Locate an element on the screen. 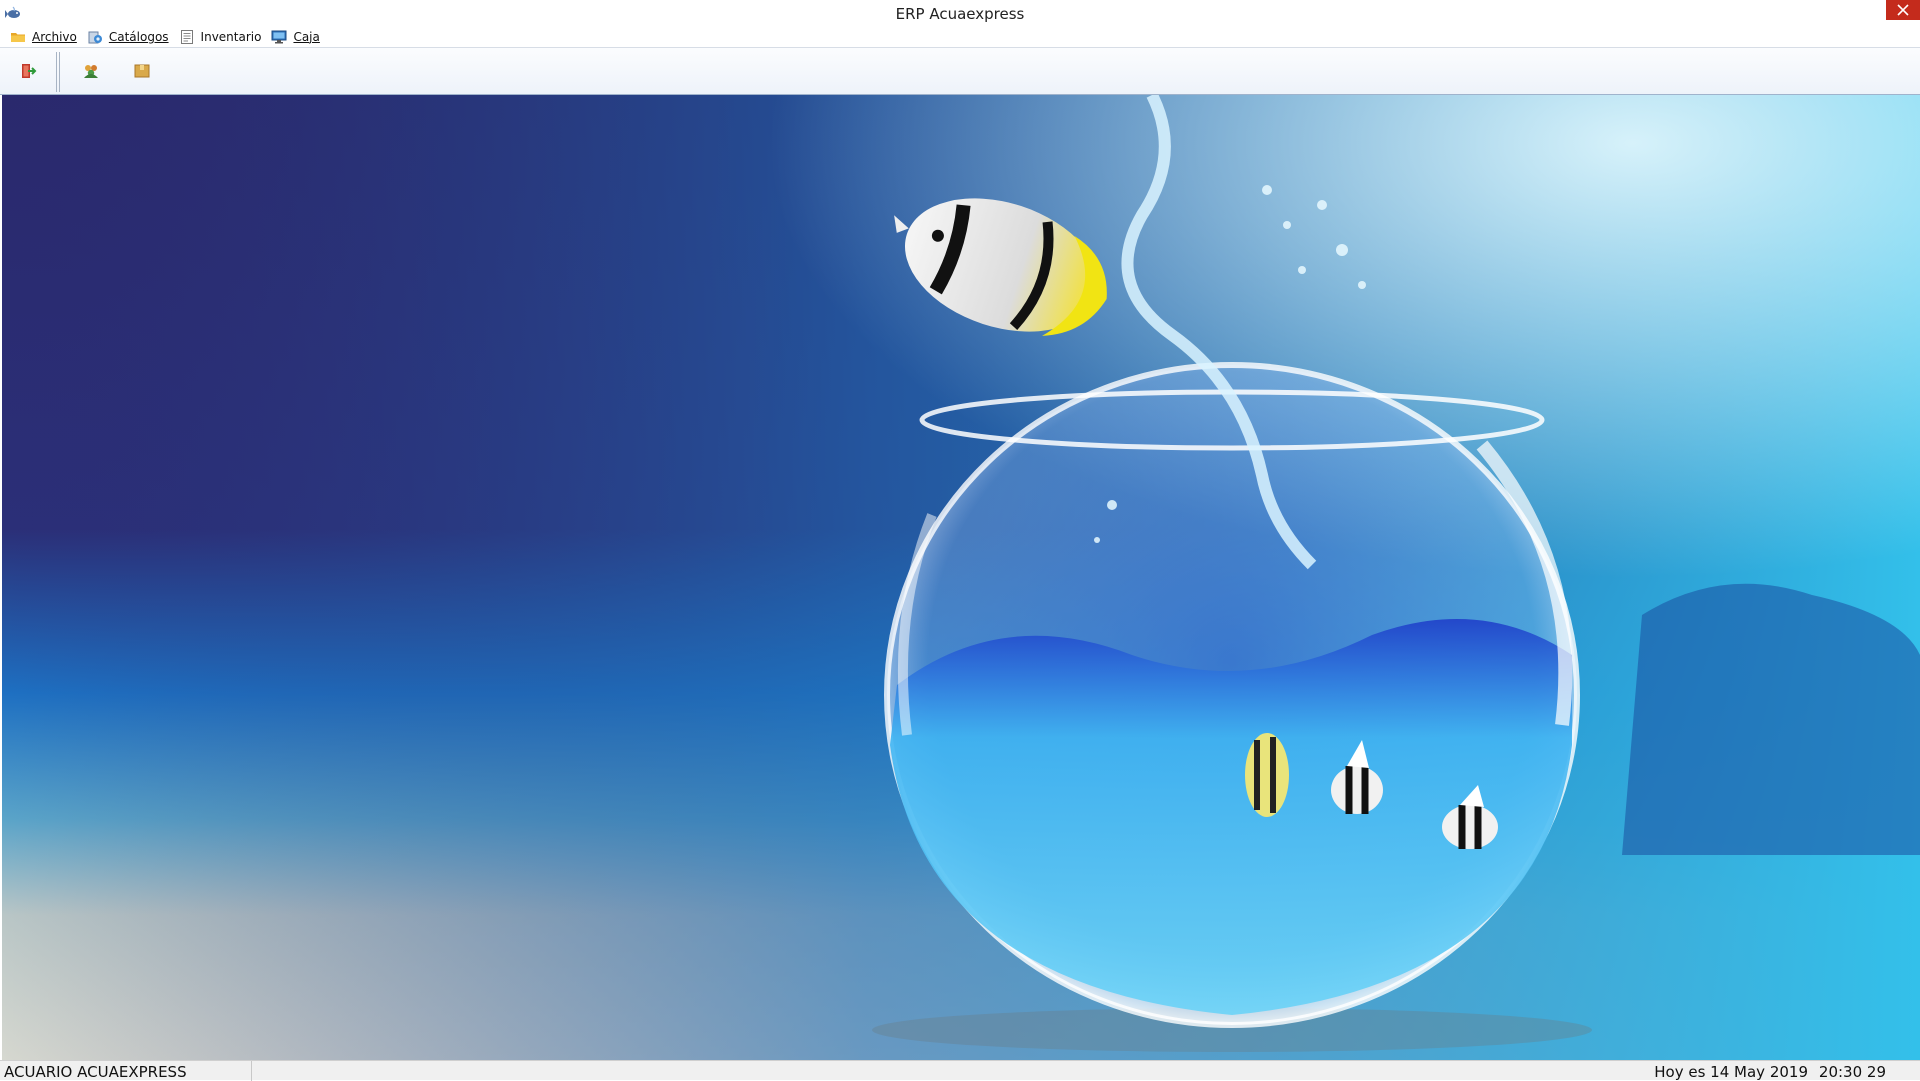 Image resolution: width=1920 pixels, height=1081 pixels. users-button is located at coordinates (91, 71).